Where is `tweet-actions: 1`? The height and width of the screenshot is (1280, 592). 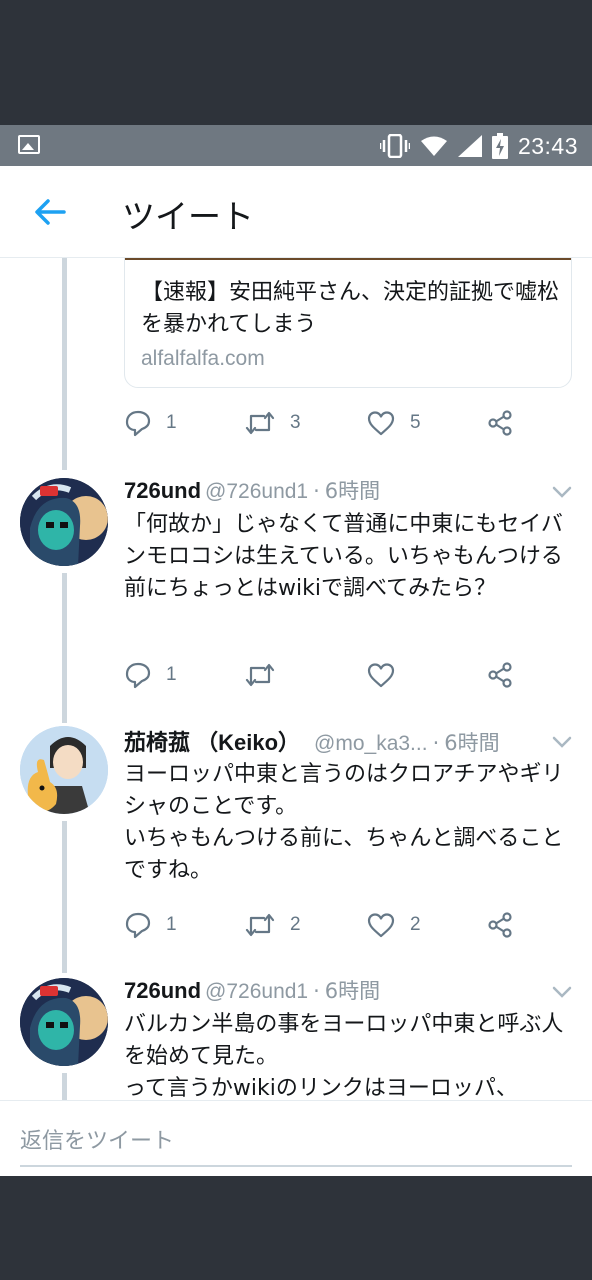
tweet-actions: 1 is located at coordinates (324, 675).